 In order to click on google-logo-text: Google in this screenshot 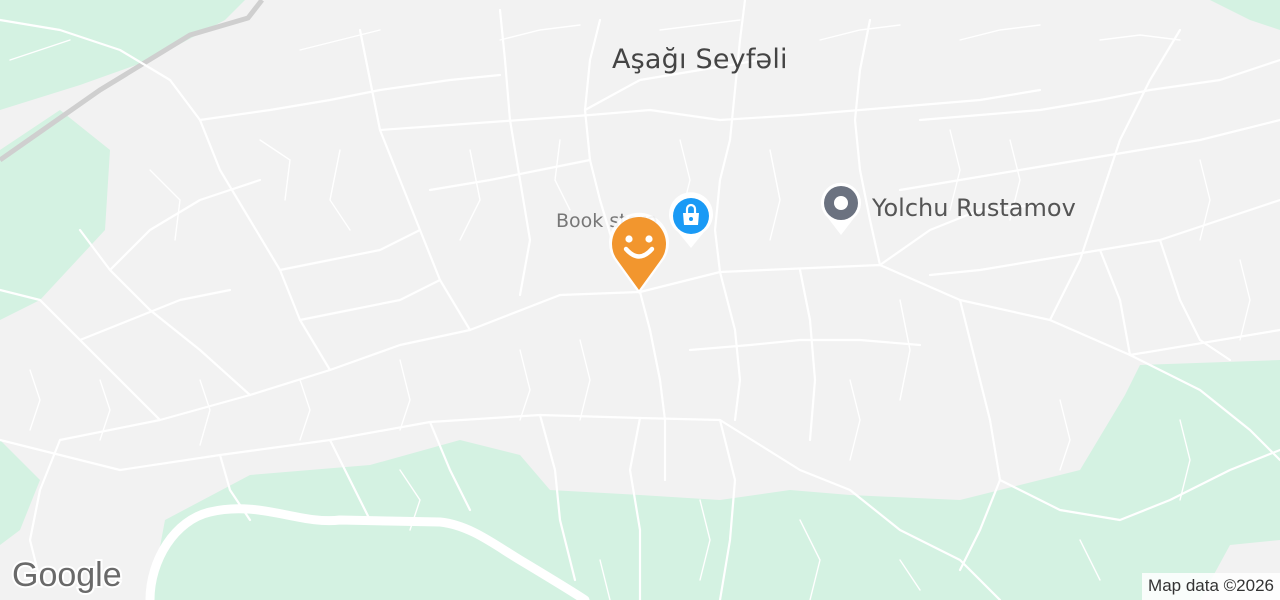, I will do `click(67, 575)`.